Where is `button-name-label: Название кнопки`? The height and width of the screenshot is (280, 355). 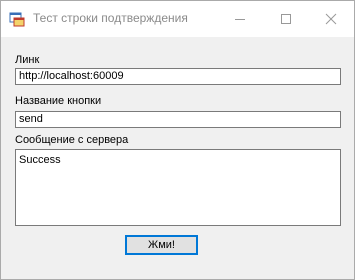 button-name-label: Название кнопки is located at coordinates (58, 101).